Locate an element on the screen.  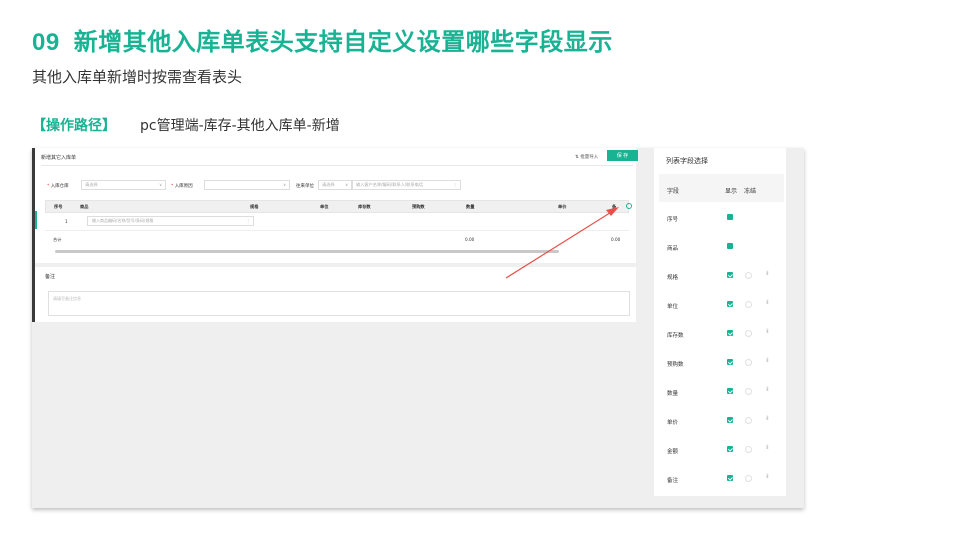
reason-select: ∨ is located at coordinates (247, 185).